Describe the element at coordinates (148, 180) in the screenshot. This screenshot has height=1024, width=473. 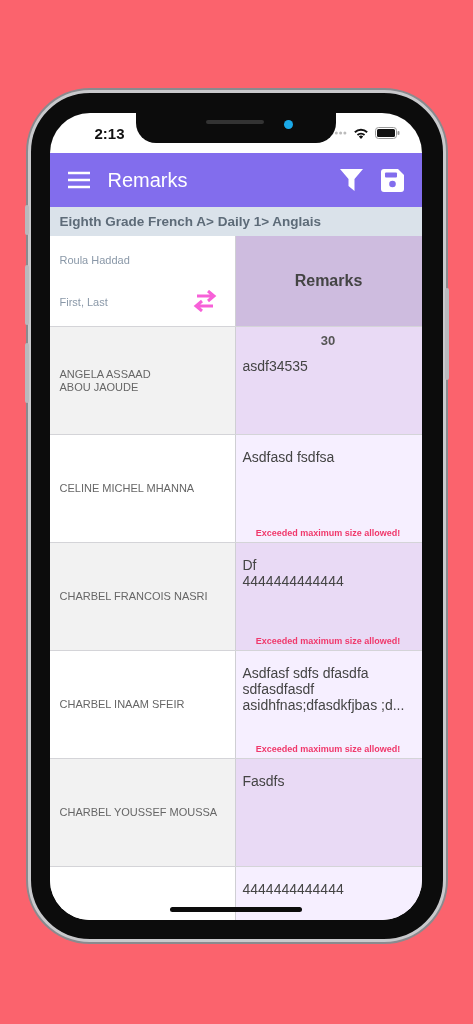
I see `screen-title: Remarks` at that location.